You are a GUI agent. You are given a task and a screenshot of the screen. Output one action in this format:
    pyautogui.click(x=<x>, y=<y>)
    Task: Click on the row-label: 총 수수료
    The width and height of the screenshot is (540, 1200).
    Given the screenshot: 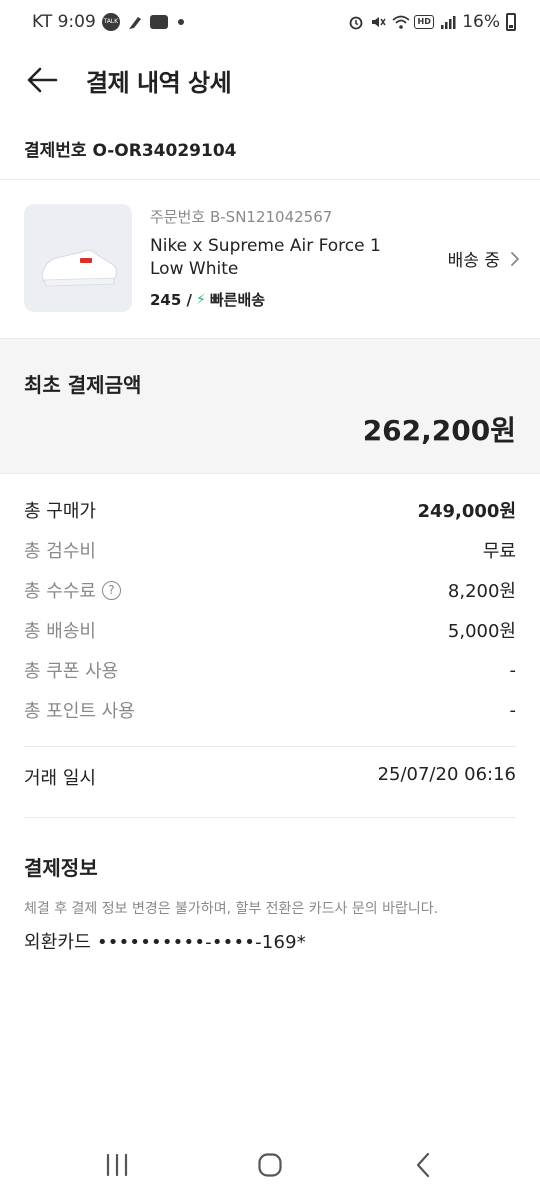 What is the action you would take?
    pyautogui.click(x=60, y=591)
    